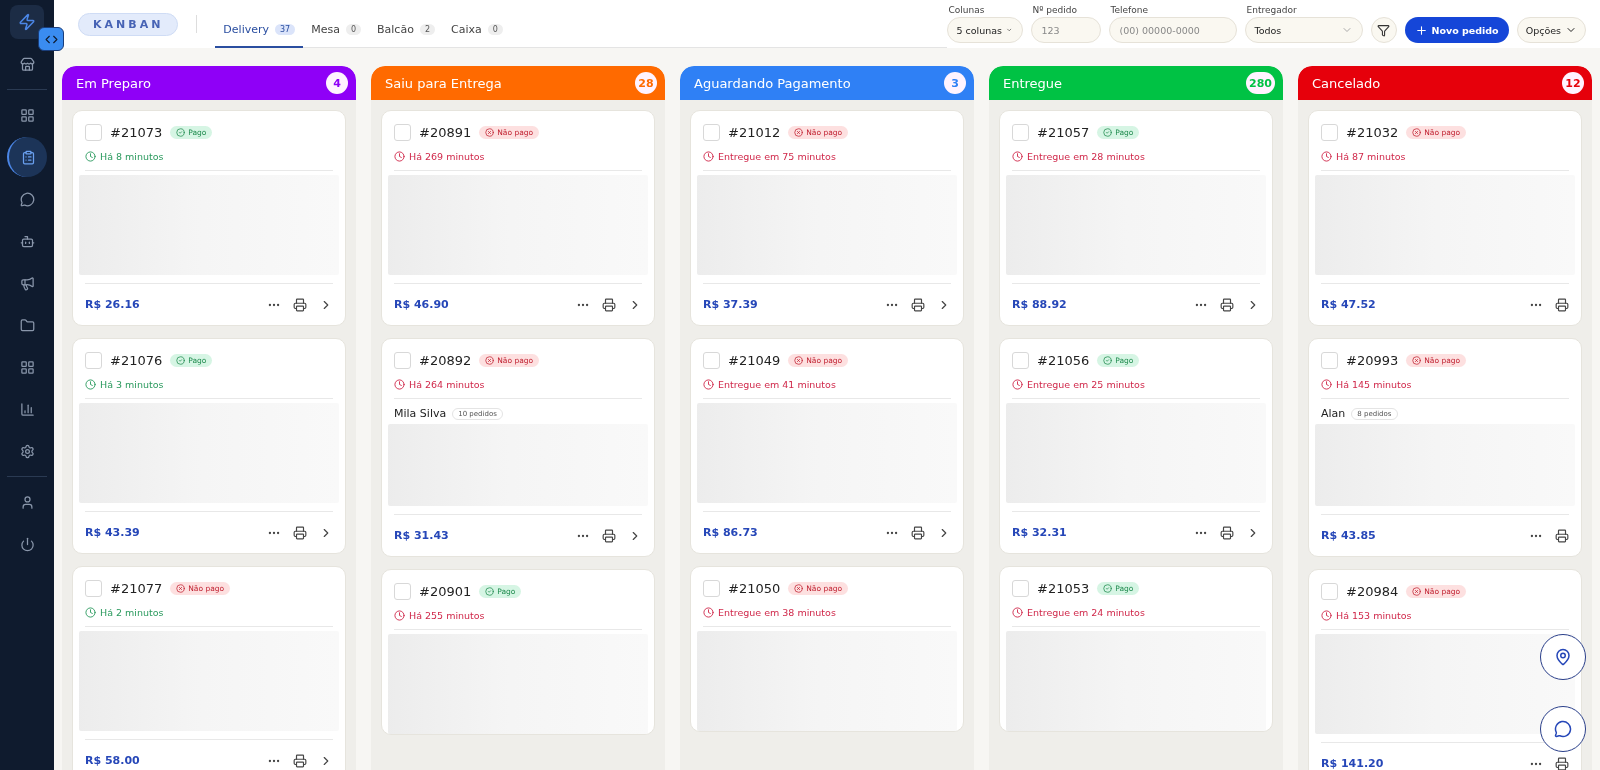 The image size is (1600, 770). I want to click on order-total: R$ 141.20, so click(1352, 763).